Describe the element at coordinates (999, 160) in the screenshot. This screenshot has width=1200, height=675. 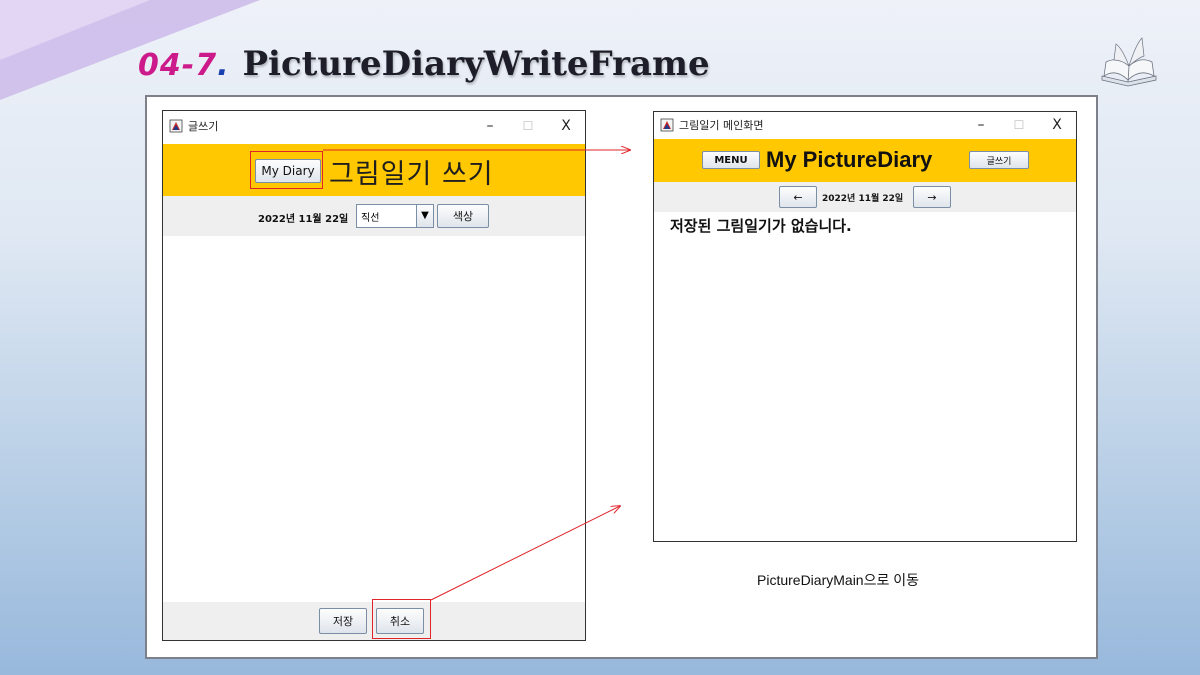
I see `write-button: 글쓰기` at that location.